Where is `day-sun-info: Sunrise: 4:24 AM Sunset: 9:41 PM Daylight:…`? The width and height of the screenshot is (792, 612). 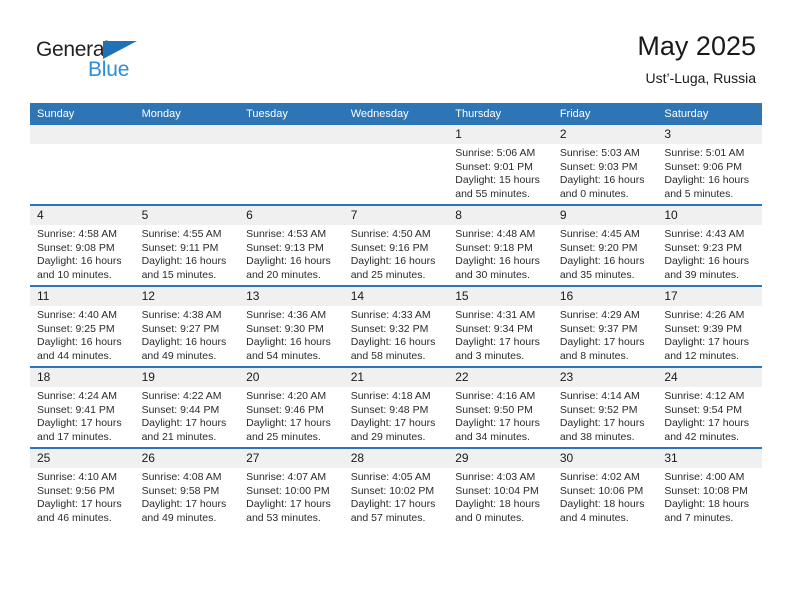 day-sun-info: Sunrise: 4:24 AM Sunset: 9:41 PM Daylight:… is located at coordinates (82, 415).